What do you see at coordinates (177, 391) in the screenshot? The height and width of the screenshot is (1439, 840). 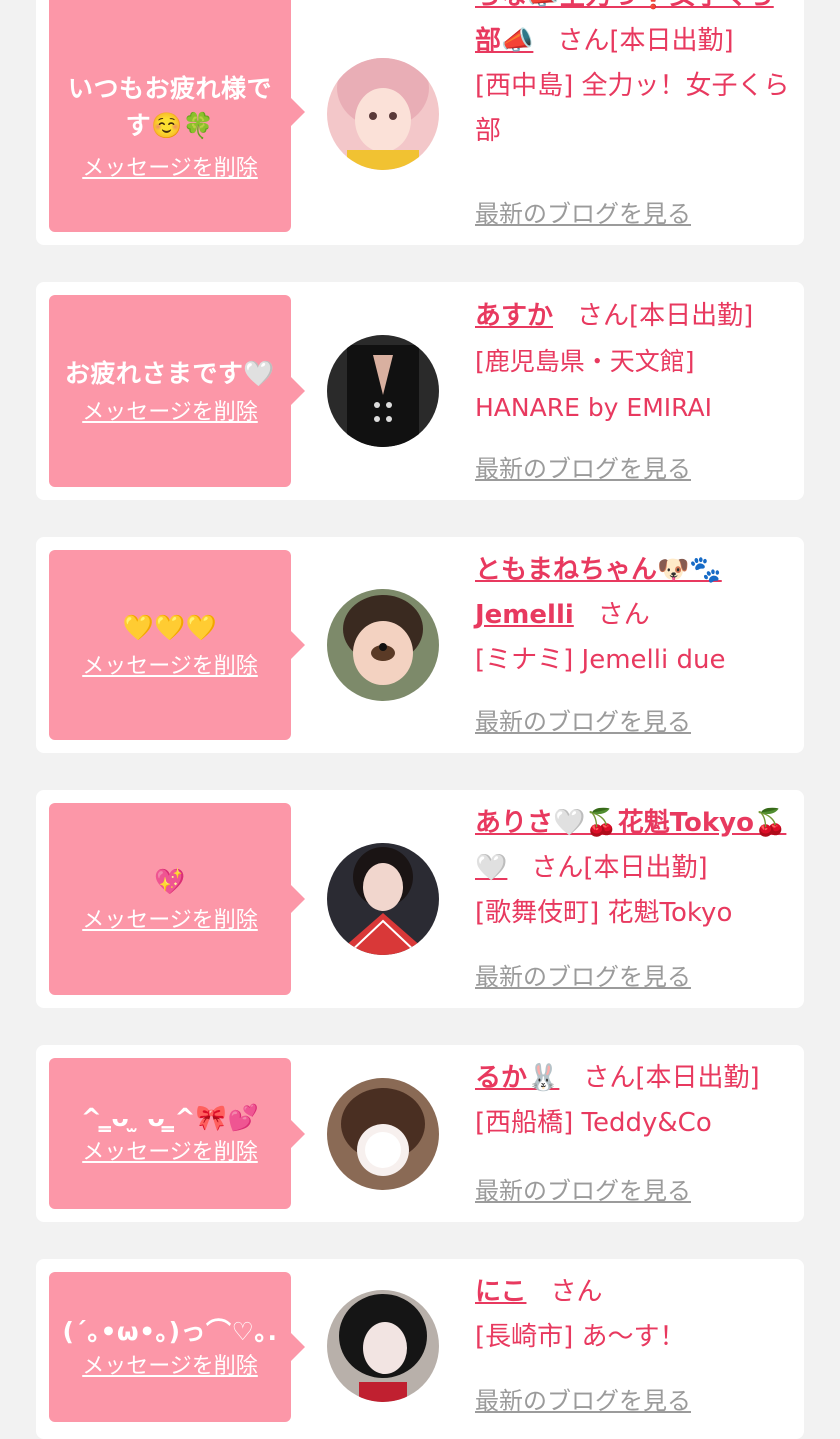 I see `message-bubble: お疲れさまです🤍 メッセージを削除` at bounding box center [177, 391].